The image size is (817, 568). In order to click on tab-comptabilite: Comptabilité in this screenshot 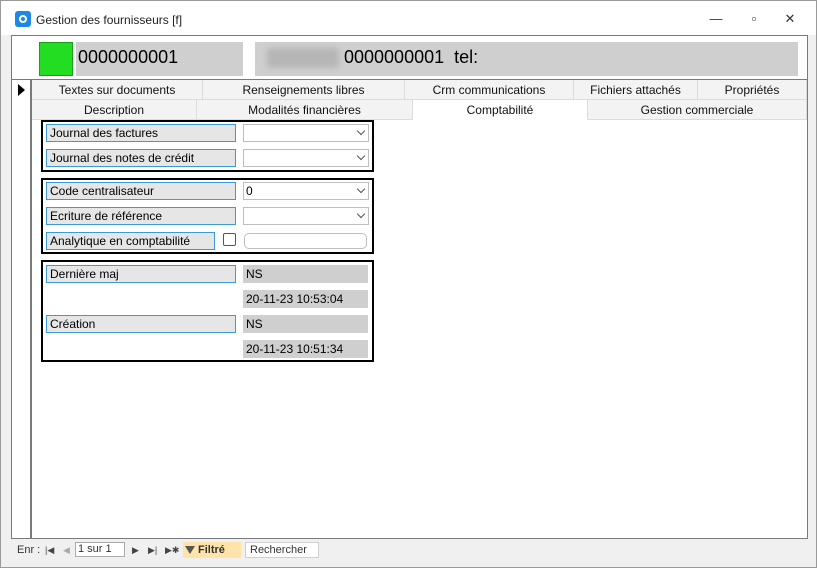, I will do `click(500, 110)`.